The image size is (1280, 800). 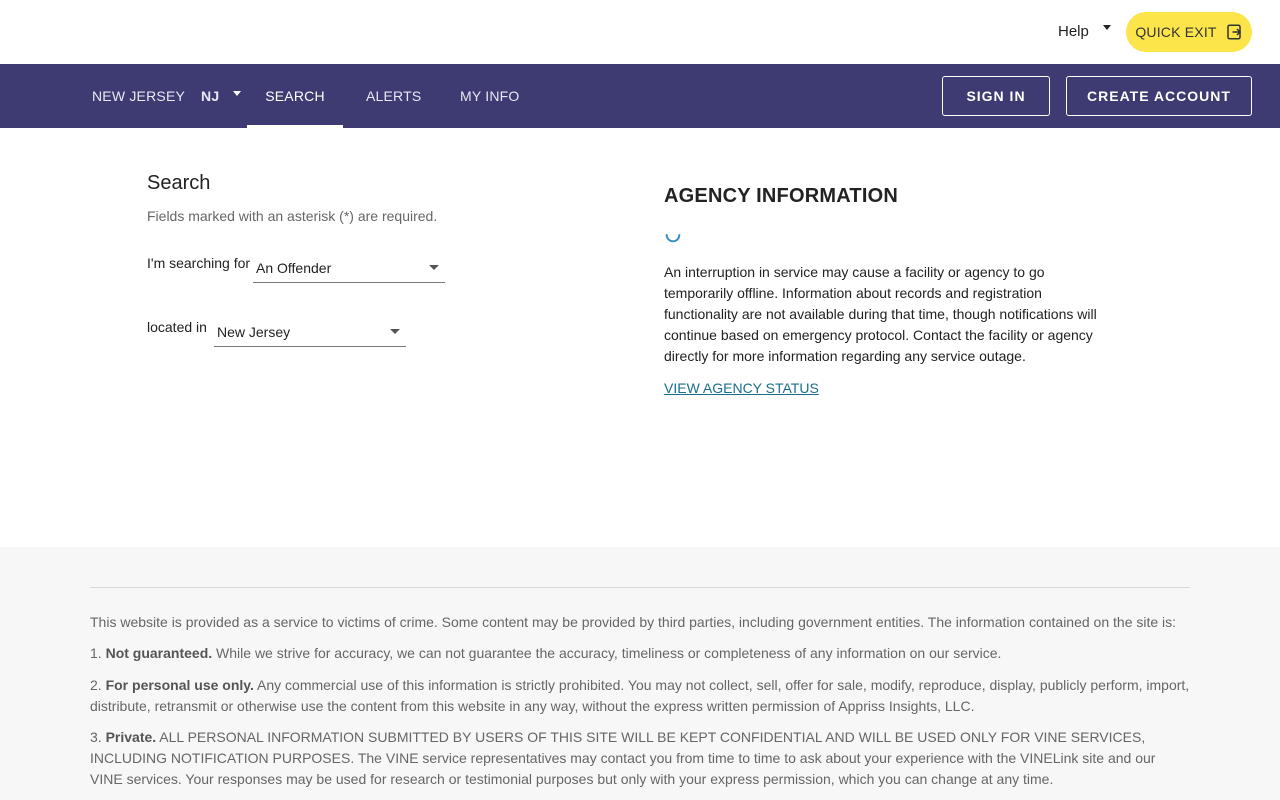 What do you see at coordinates (781, 196) in the screenshot?
I see `agency-info-title: AGENCY INFORMATION` at bounding box center [781, 196].